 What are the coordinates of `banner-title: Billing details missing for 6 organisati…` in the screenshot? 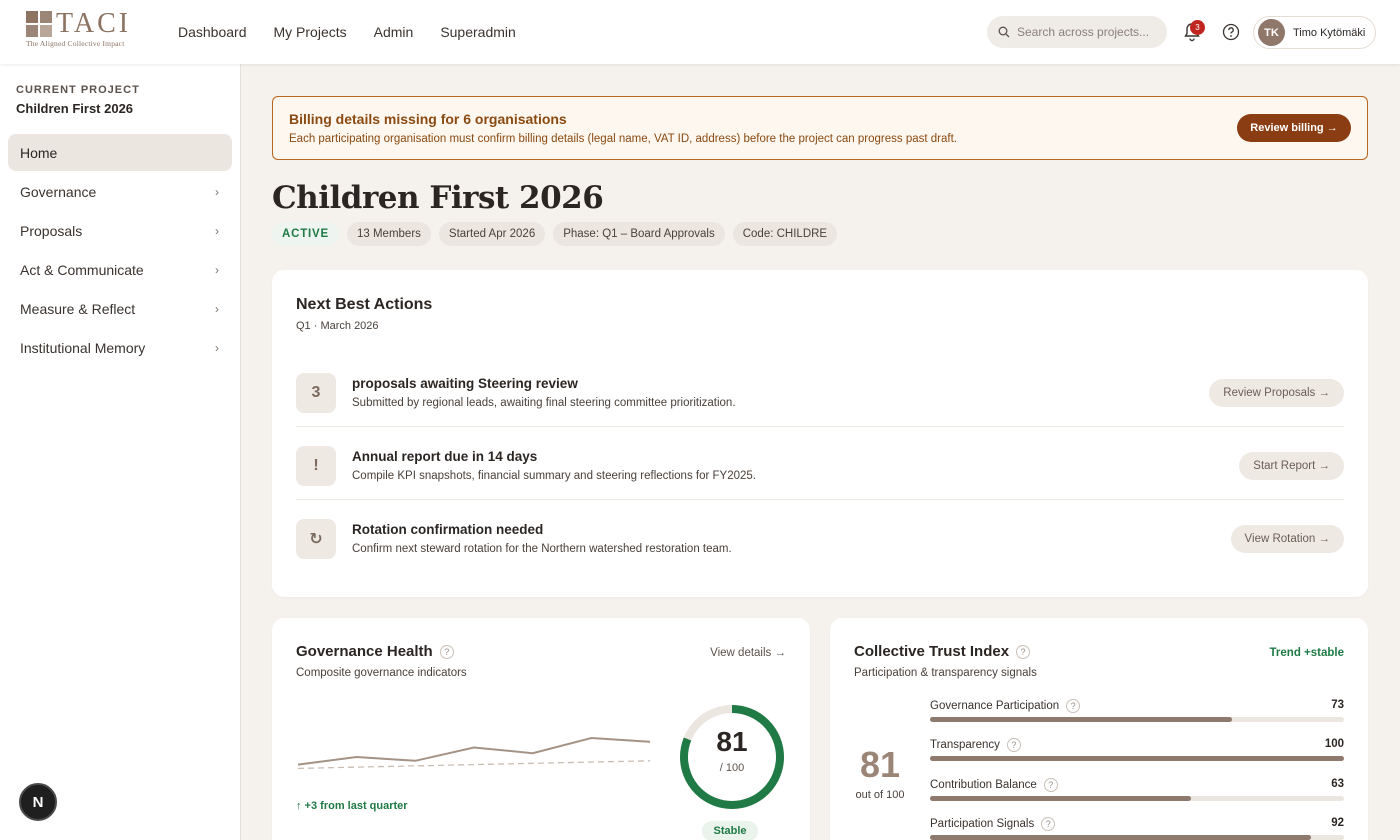 It's located at (428, 119).